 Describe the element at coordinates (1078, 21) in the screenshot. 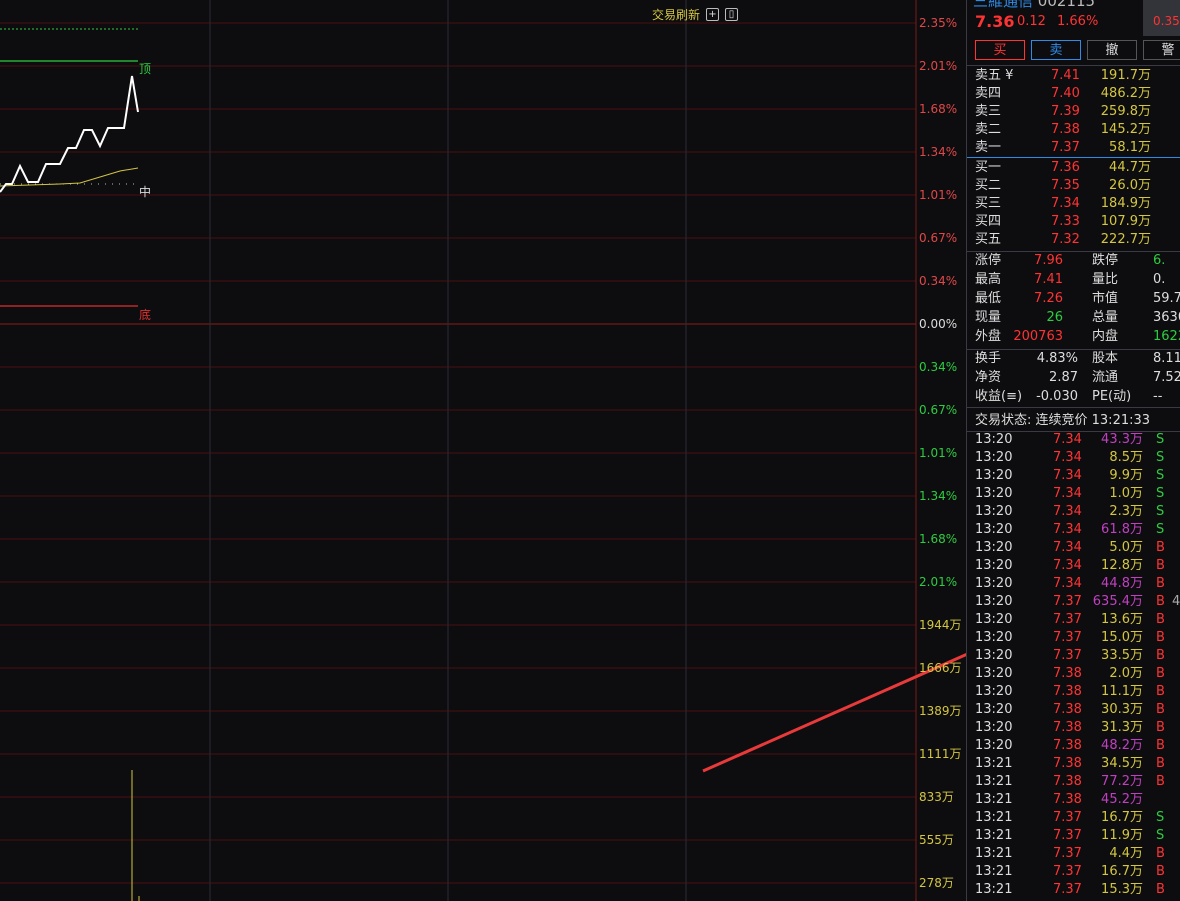

I see `price-change-pct: 1.66%` at that location.